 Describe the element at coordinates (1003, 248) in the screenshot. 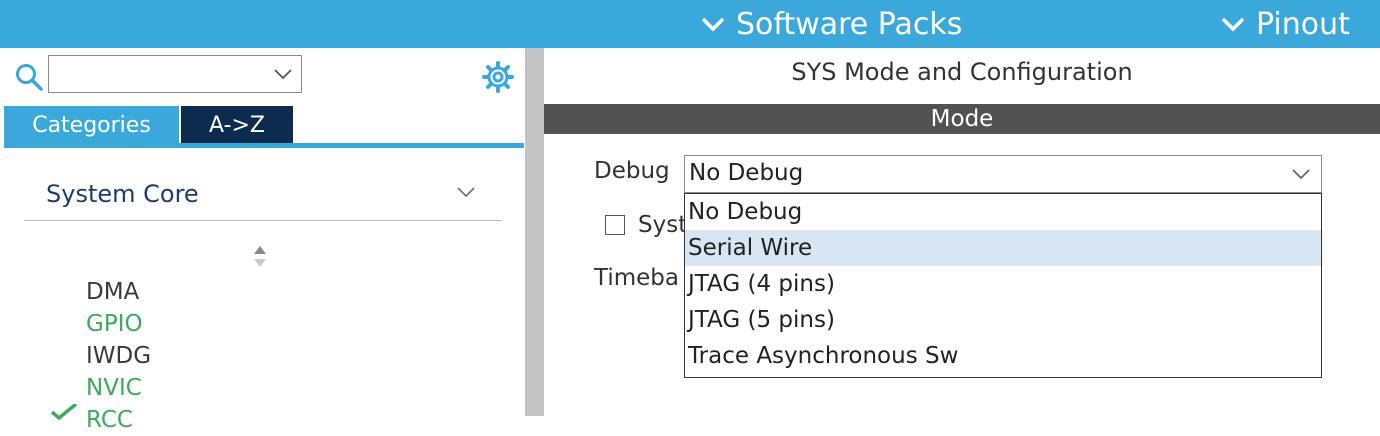

I see `dropdown-option-serial-wire: Serial Wire` at that location.